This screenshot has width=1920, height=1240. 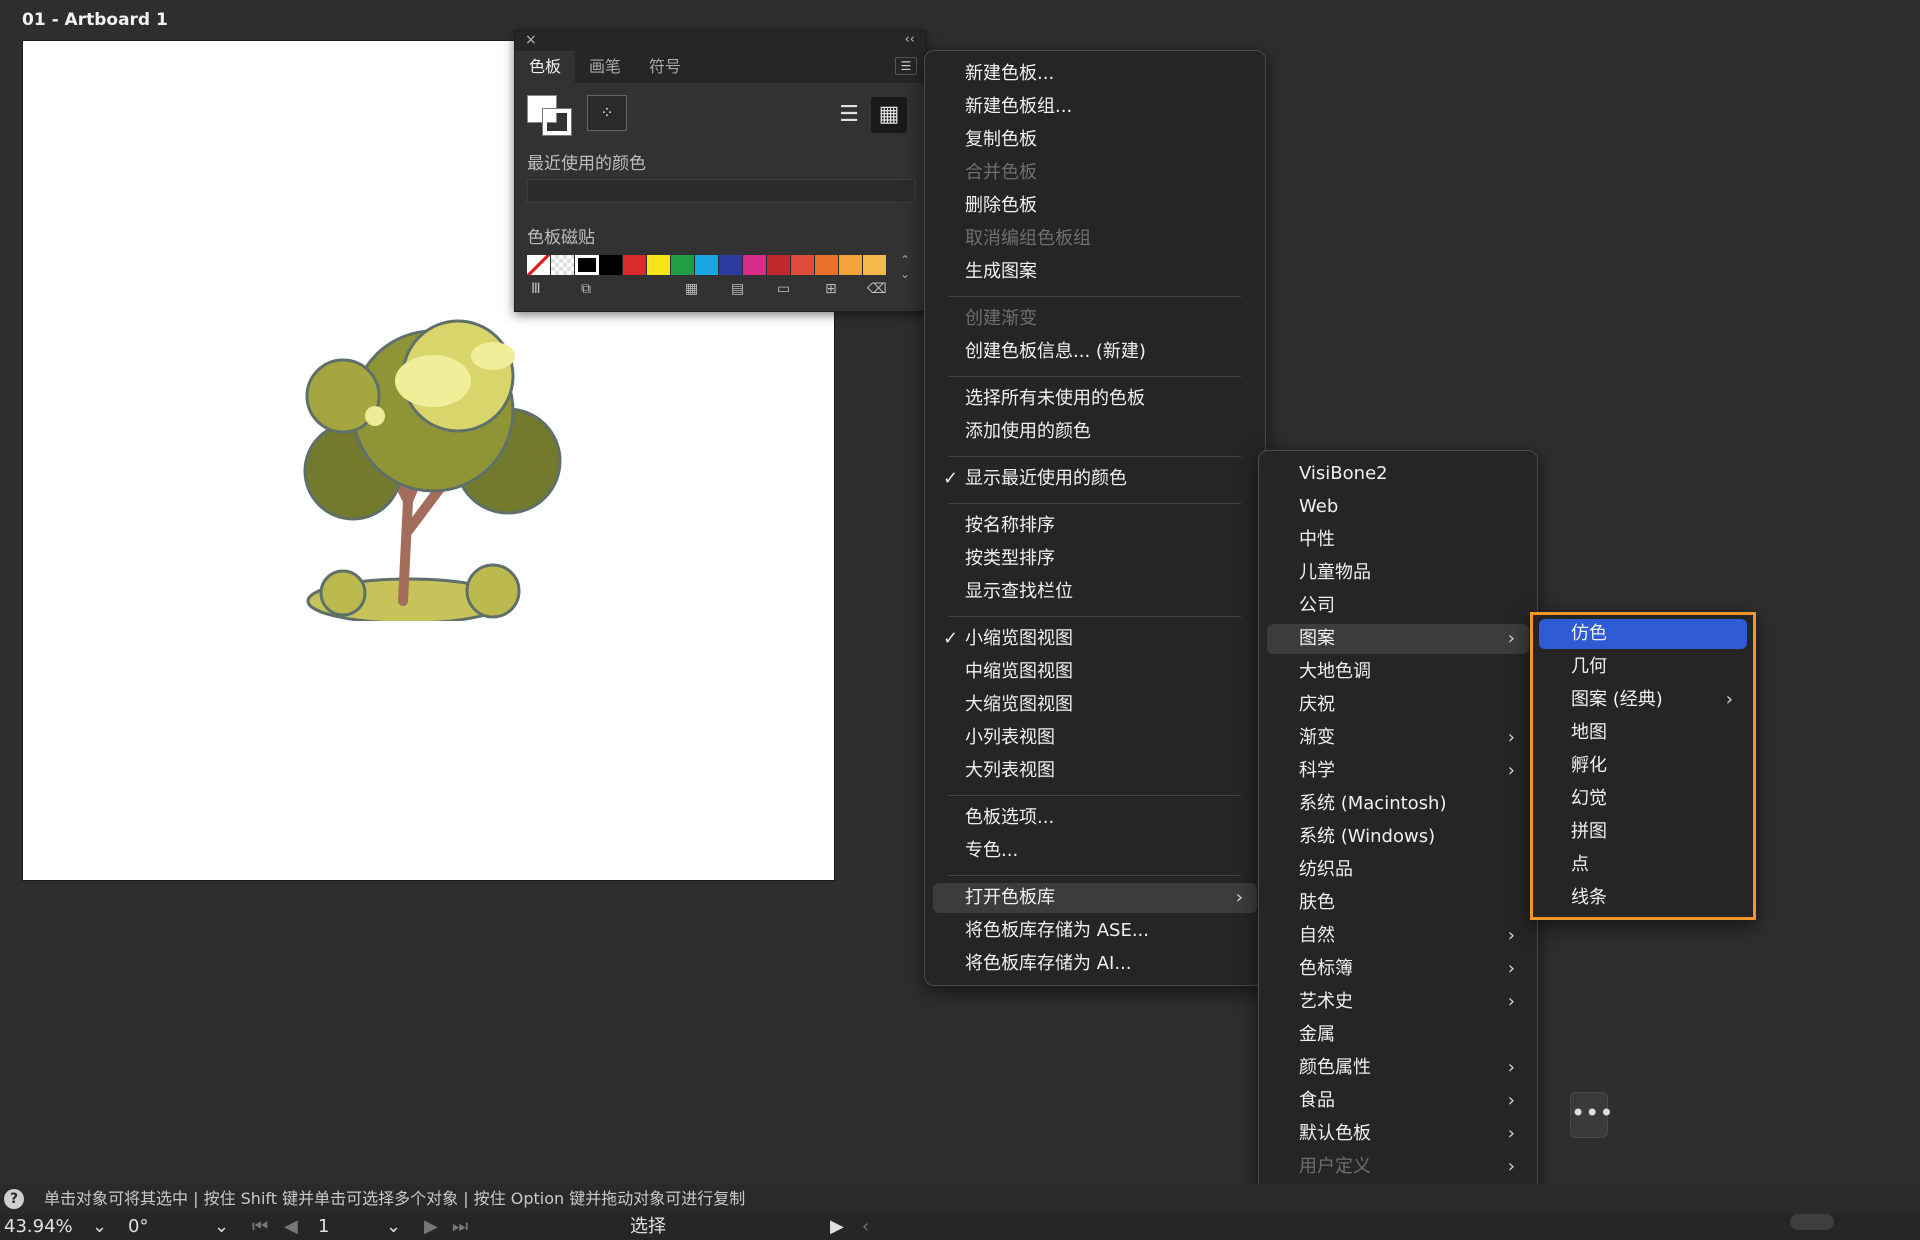 What do you see at coordinates (1643, 898) in the screenshot?
I see `pattern-menu-item: 线条` at bounding box center [1643, 898].